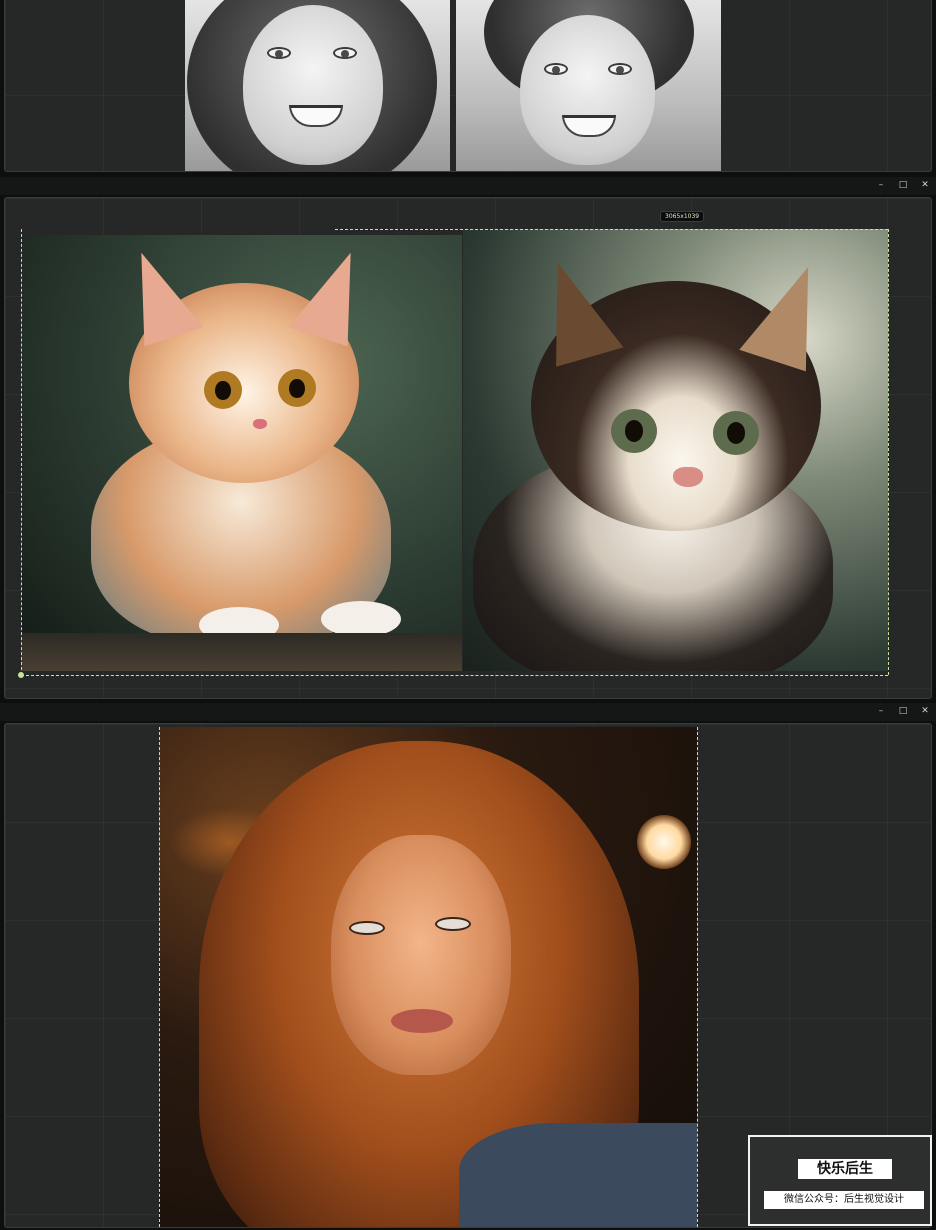 The image size is (936, 1230). I want to click on watermark-box: 快乐后生 微信公众号：后生视觉设计, so click(840, 1180).